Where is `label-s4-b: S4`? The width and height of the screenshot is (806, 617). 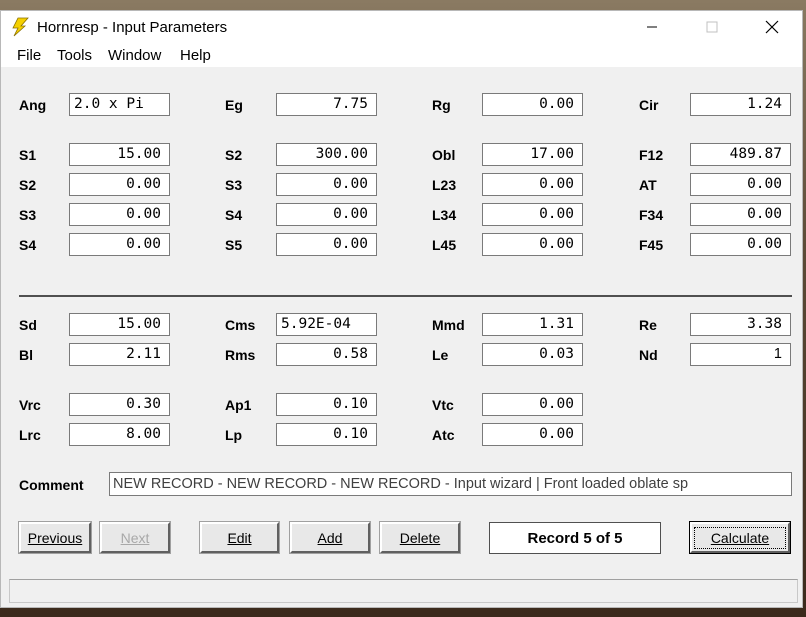 label-s4-b: S4 is located at coordinates (234, 215).